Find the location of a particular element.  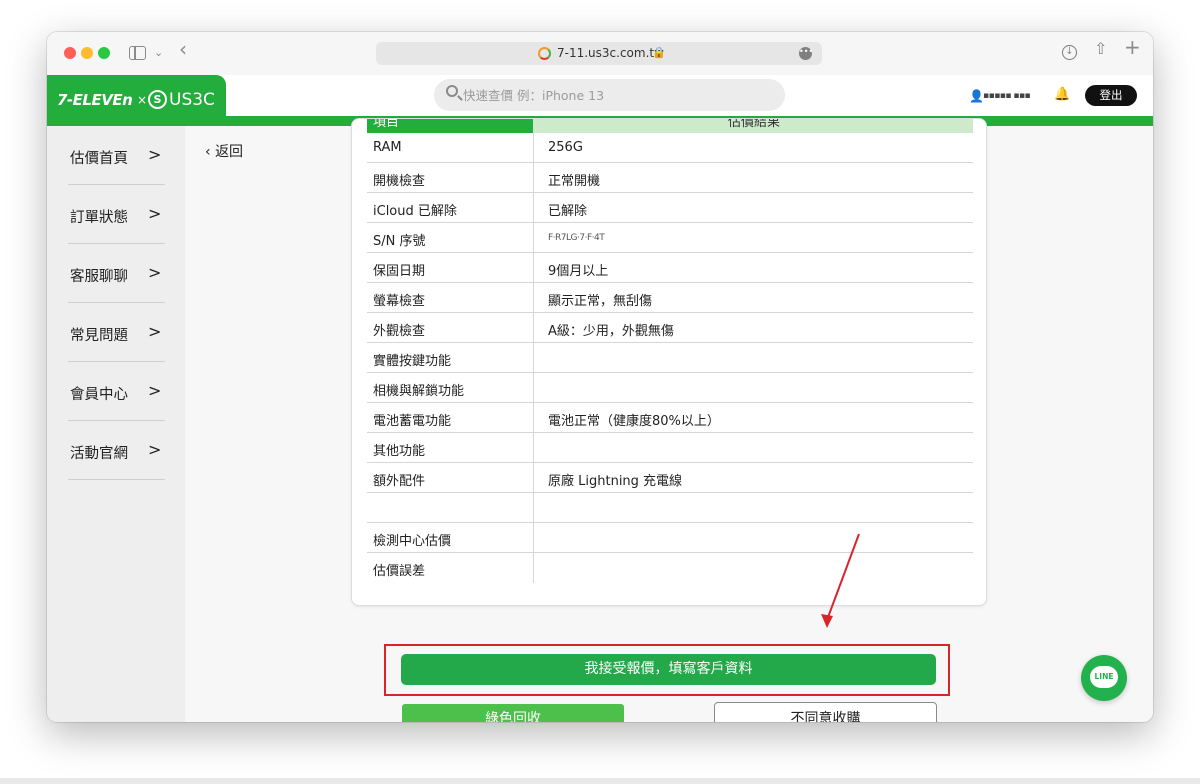

row-label: iCloud 已解除 is located at coordinates (415, 211).